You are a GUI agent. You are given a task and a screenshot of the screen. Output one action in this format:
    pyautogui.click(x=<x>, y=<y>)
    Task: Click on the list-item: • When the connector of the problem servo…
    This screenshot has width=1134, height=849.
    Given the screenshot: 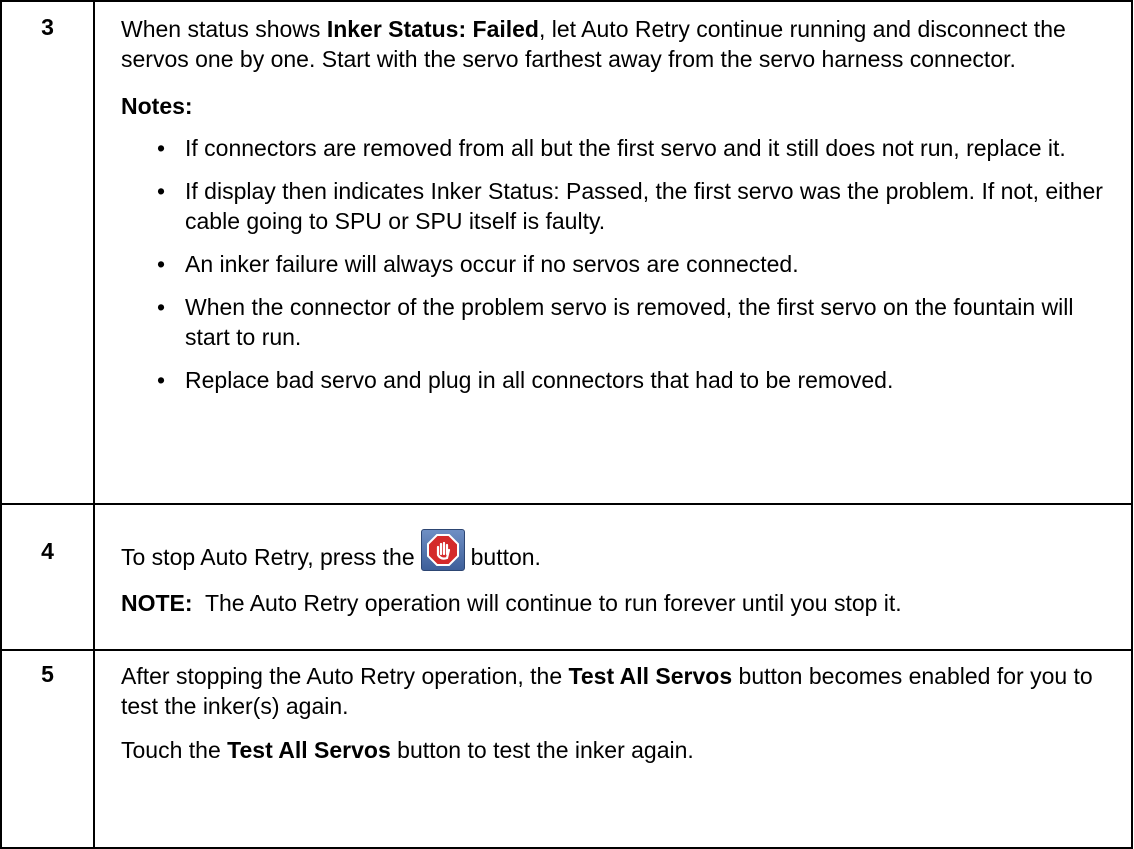 What is the action you would take?
    pyautogui.click(x=634, y=322)
    